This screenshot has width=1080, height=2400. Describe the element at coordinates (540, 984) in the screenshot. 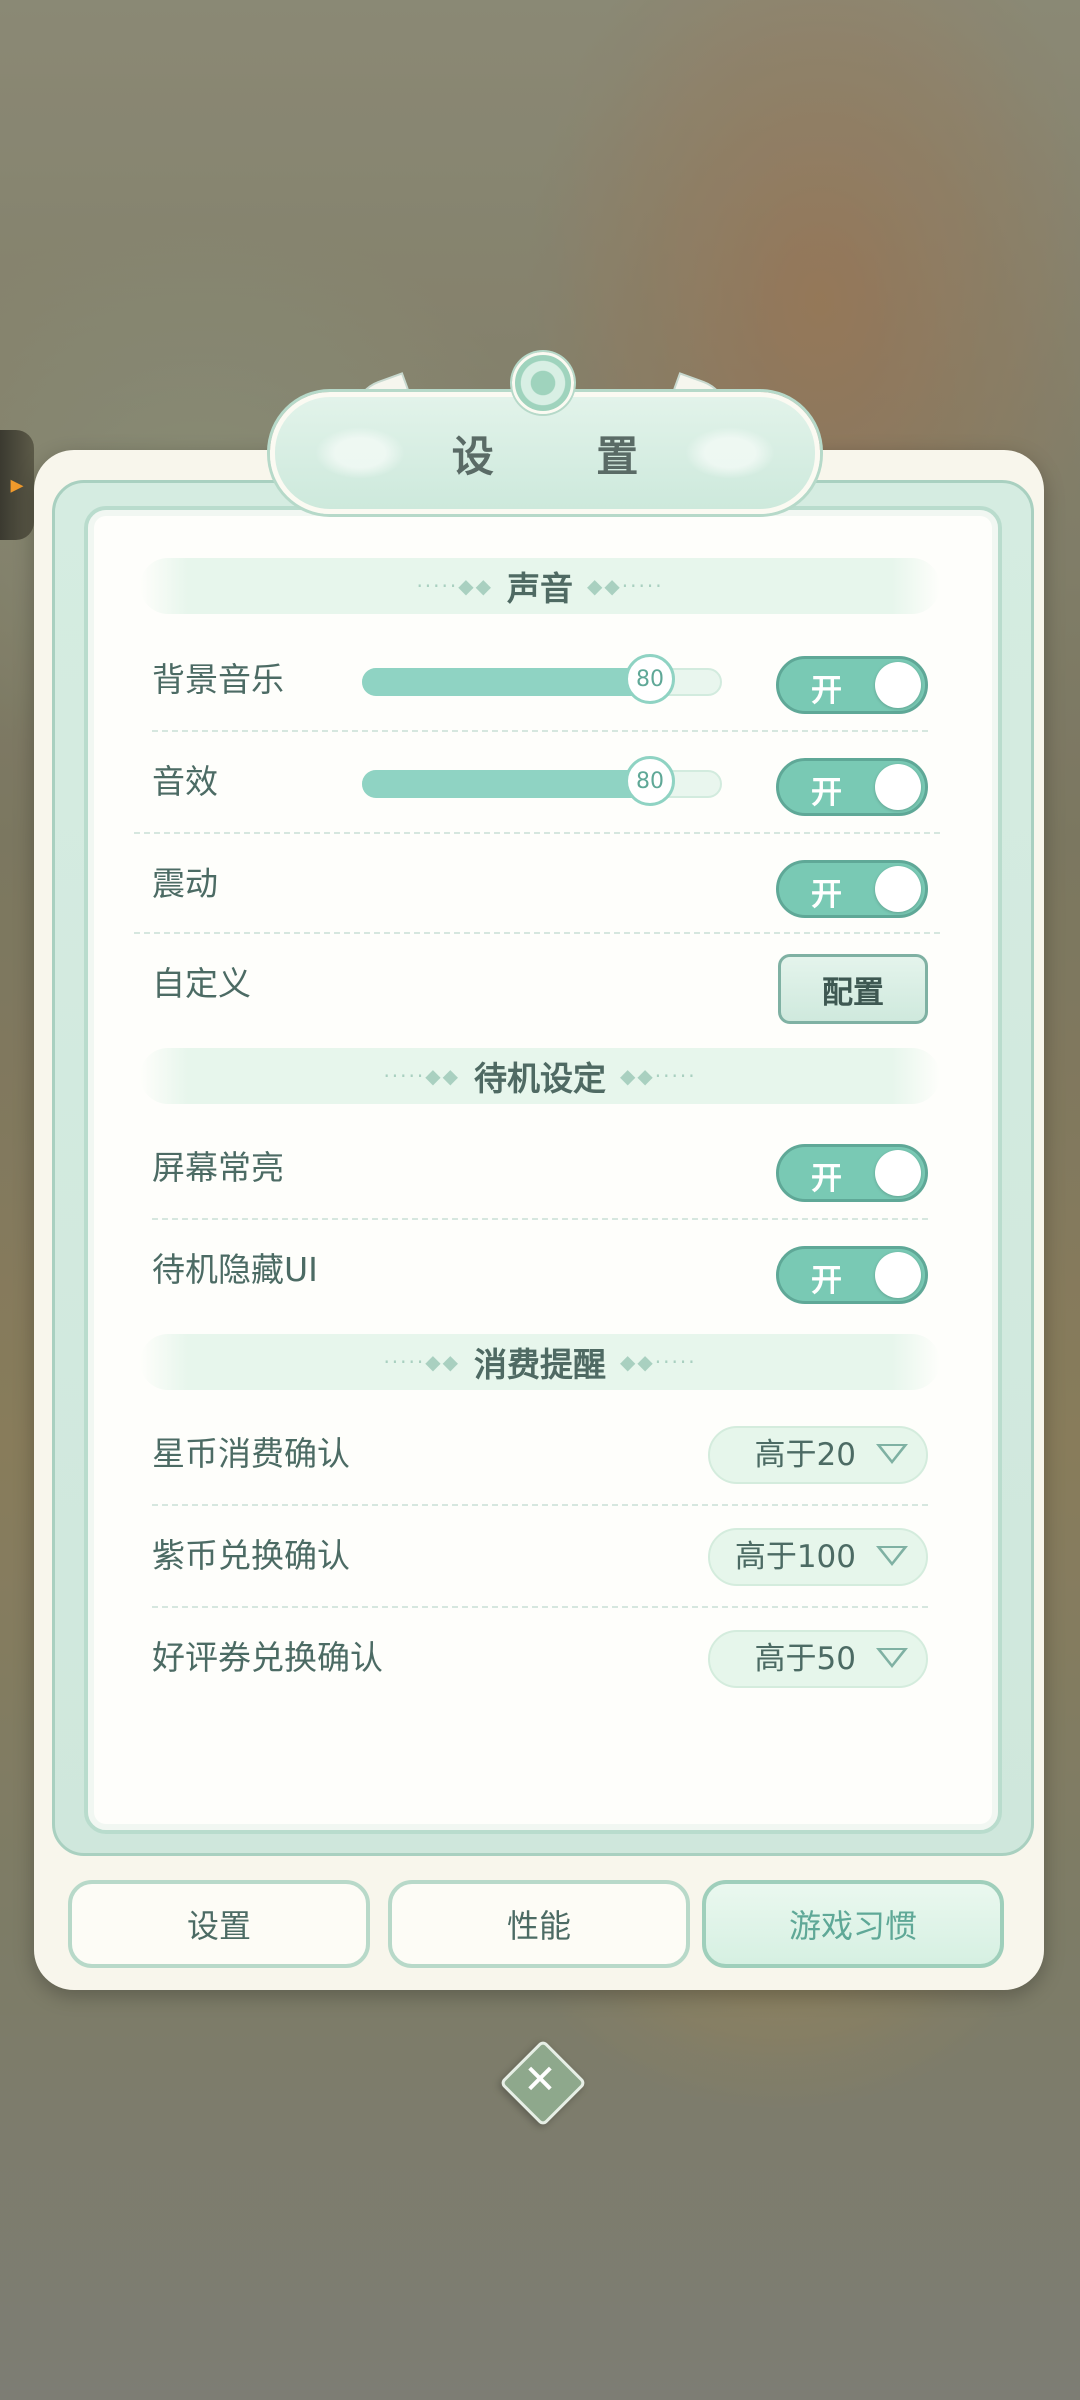

I see `setting-row-custom: 自定义 配置` at that location.